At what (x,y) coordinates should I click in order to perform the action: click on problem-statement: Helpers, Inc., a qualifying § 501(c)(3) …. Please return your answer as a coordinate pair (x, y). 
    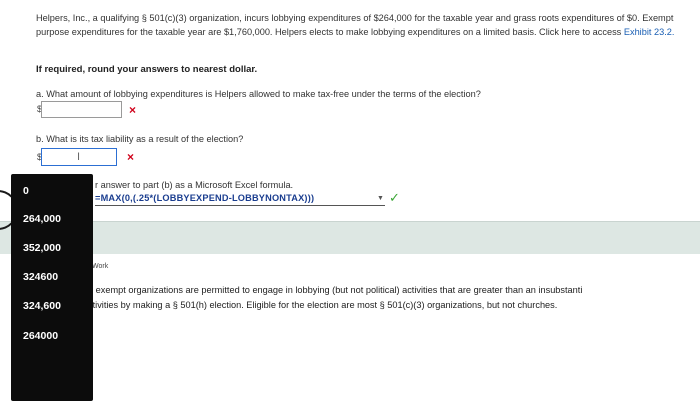
    Looking at the image, I should click on (356, 25).